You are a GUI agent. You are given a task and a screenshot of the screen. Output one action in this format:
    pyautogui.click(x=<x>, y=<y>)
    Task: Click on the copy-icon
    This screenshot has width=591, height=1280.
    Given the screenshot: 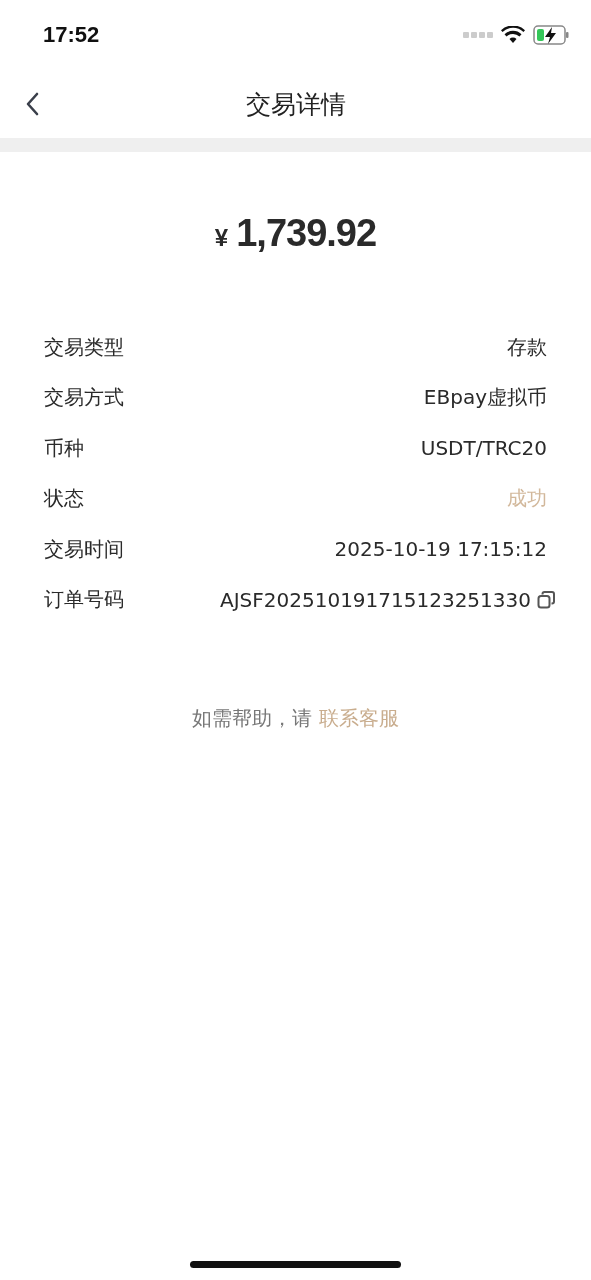 What is the action you would take?
    pyautogui.click(x=546, y=599)
    